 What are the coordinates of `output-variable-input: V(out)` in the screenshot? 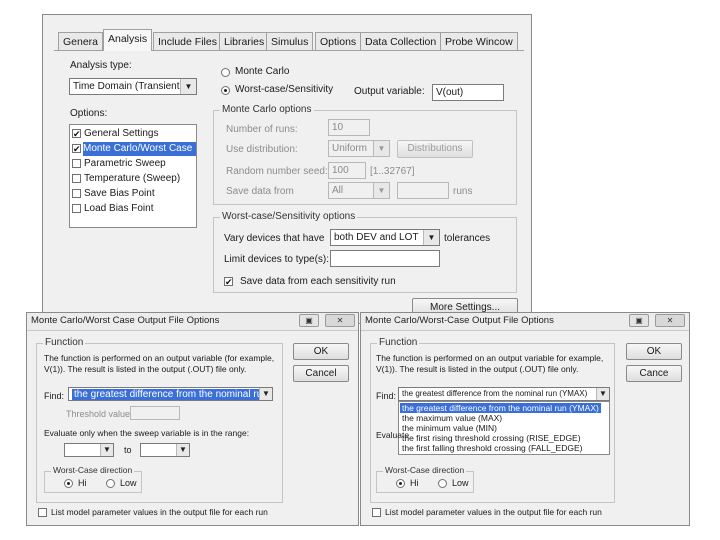 It's located at (468, 92).